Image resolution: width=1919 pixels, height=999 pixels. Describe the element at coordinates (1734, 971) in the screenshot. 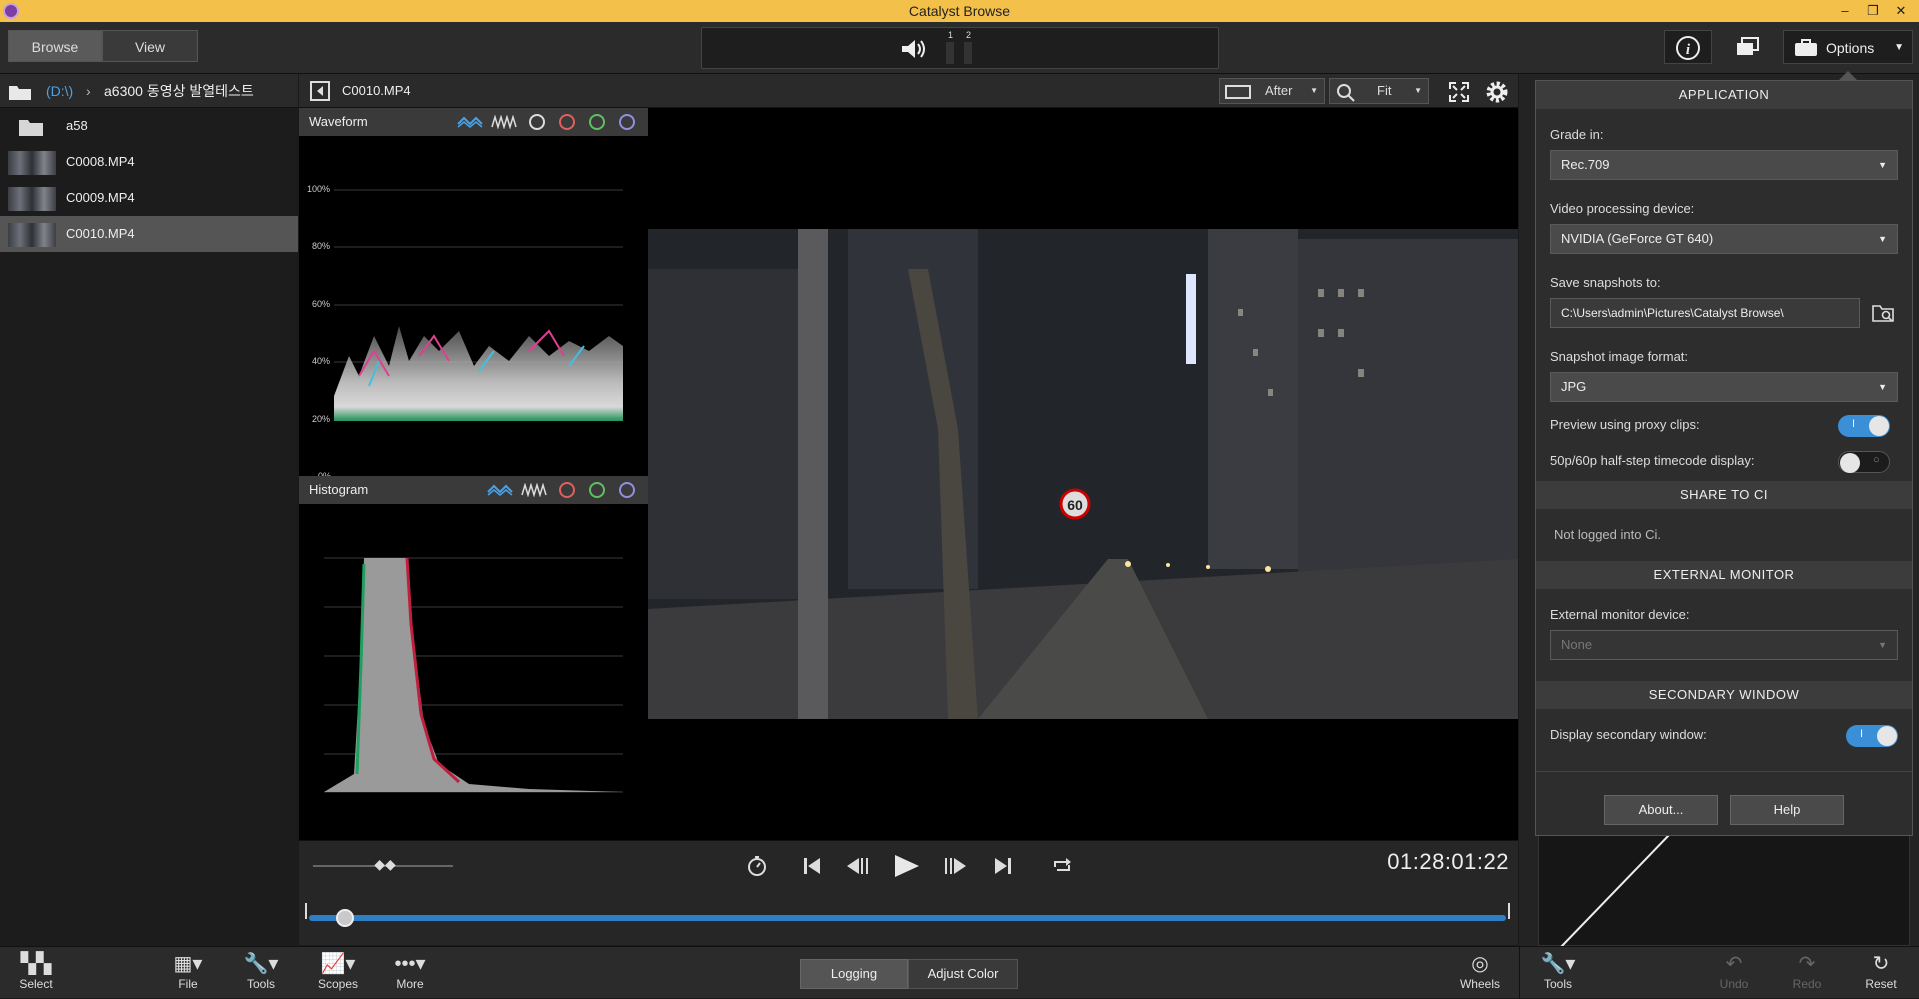

I see `undo-button: ↶ Undo` at that location.